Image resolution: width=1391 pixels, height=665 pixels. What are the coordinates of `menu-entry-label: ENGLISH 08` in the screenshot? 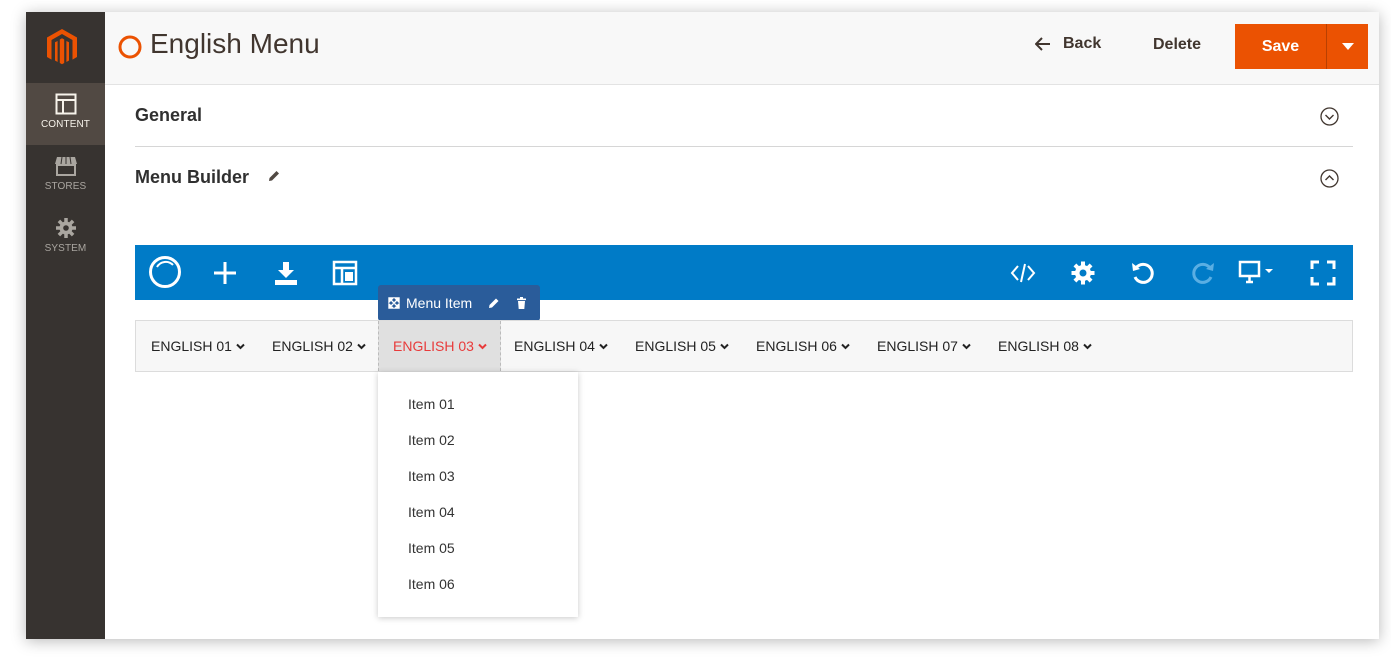 It's located at (1038, 346).